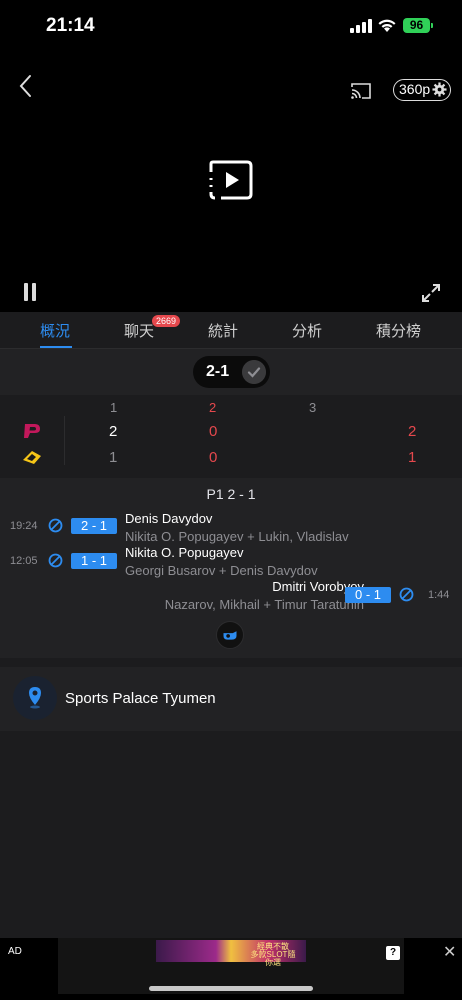 This screenshot has height=1000, width=462. Describe the element at coordinates (439, 89) in the screenshot. I see `gear-icon` at that location.